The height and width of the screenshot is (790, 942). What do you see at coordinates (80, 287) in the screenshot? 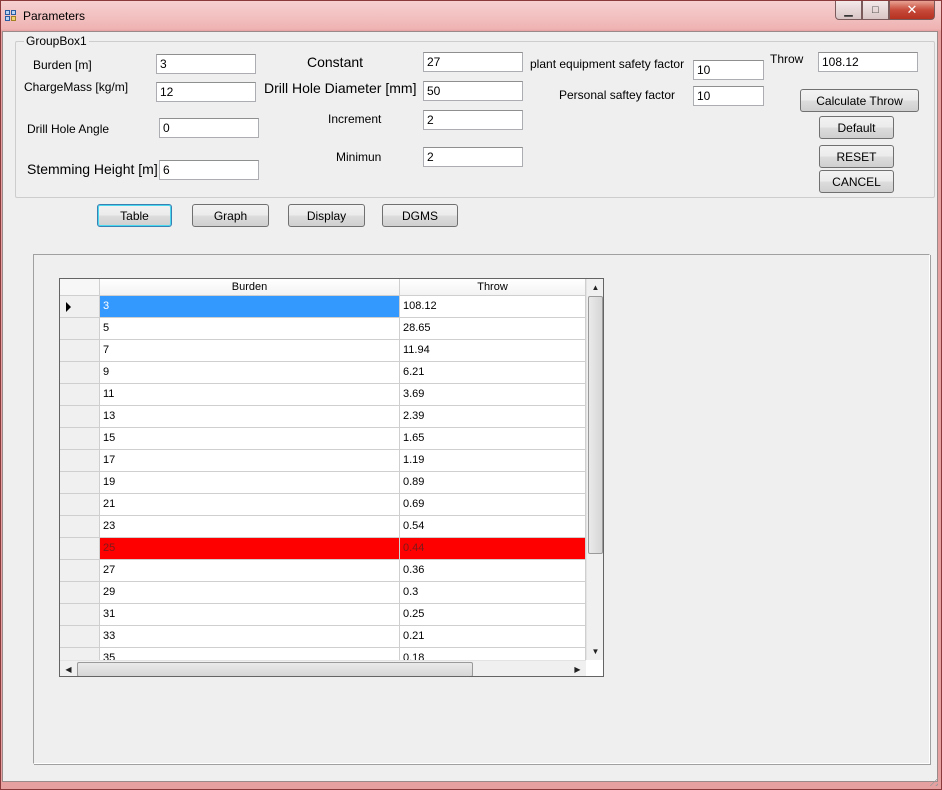
I see `grid-corner` at bounding box center [80, 287].